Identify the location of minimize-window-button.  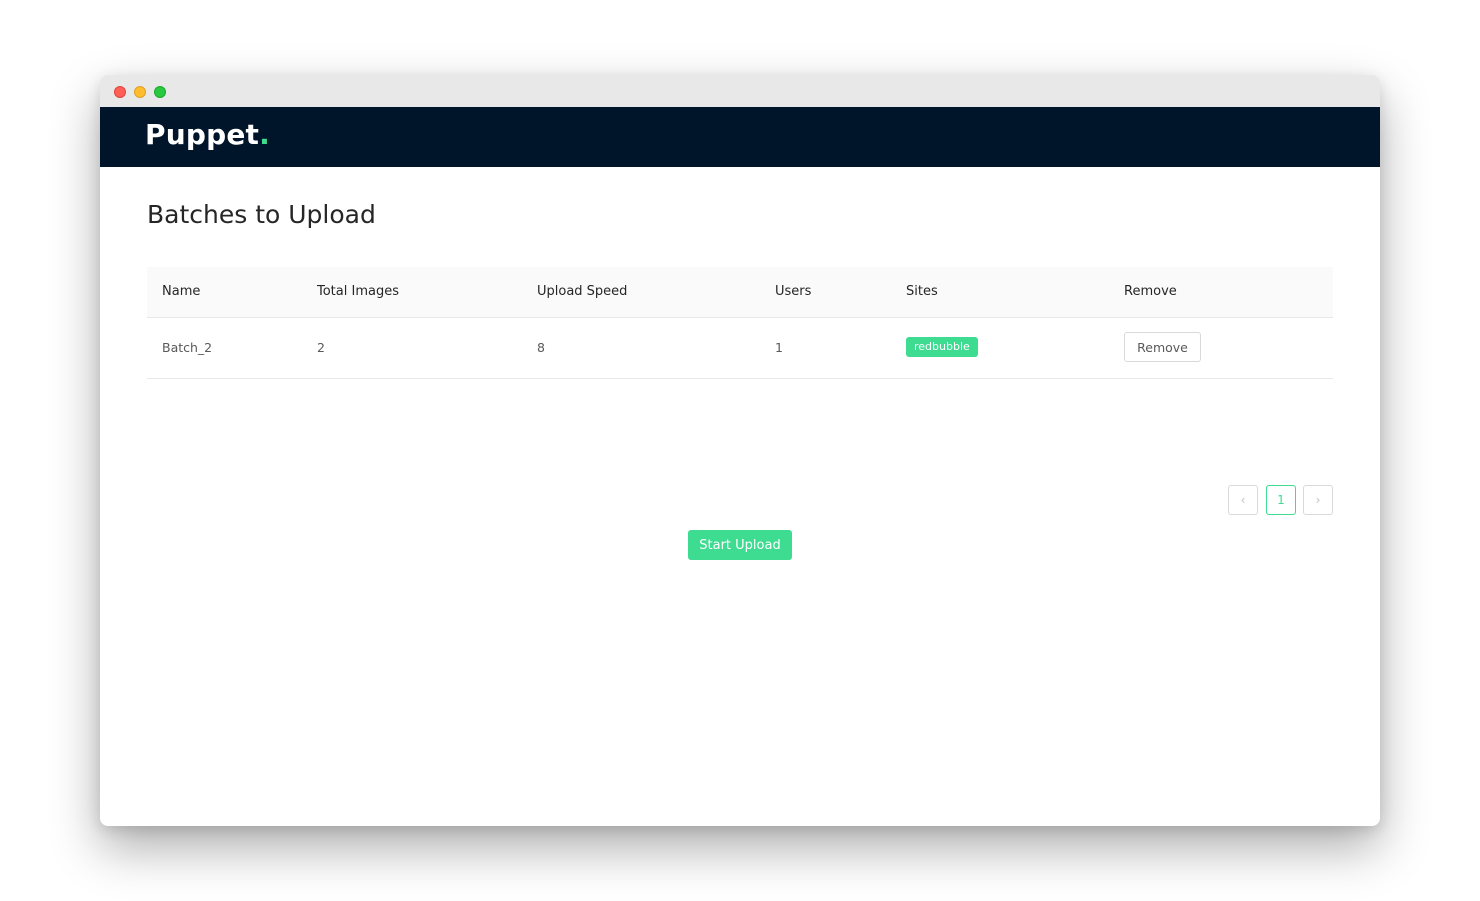
(140, 92).